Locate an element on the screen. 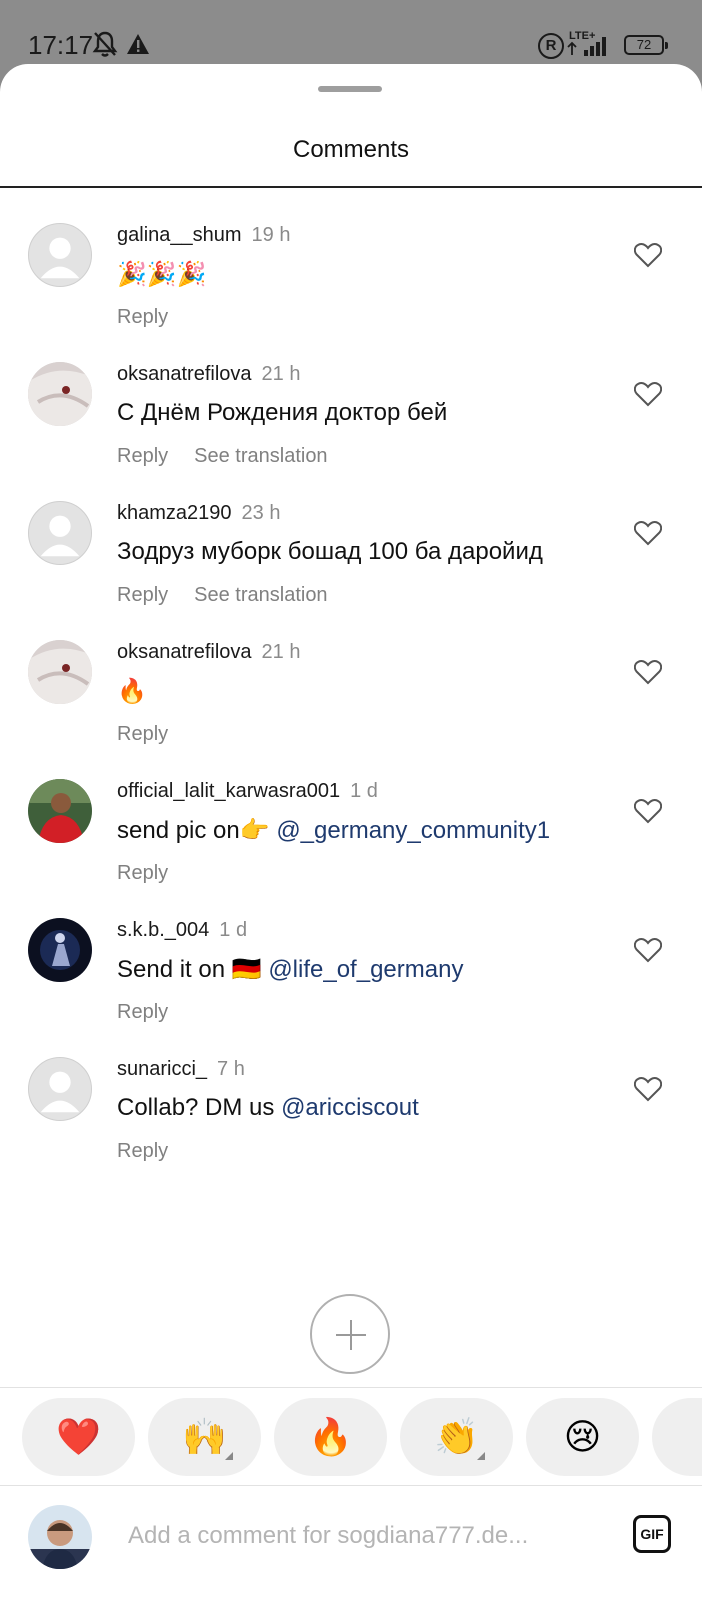  signal-icon is located at coordinates (586, 46).